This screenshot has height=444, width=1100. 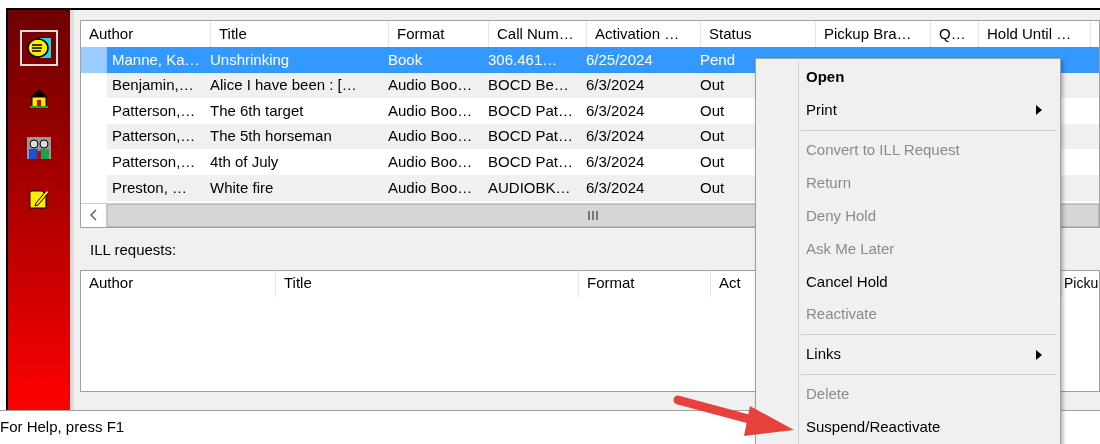 What do you see at coordinates (242, 187) in the screenshot?
I see `table-cell-text: White fire` at bounding box center [242, 187].